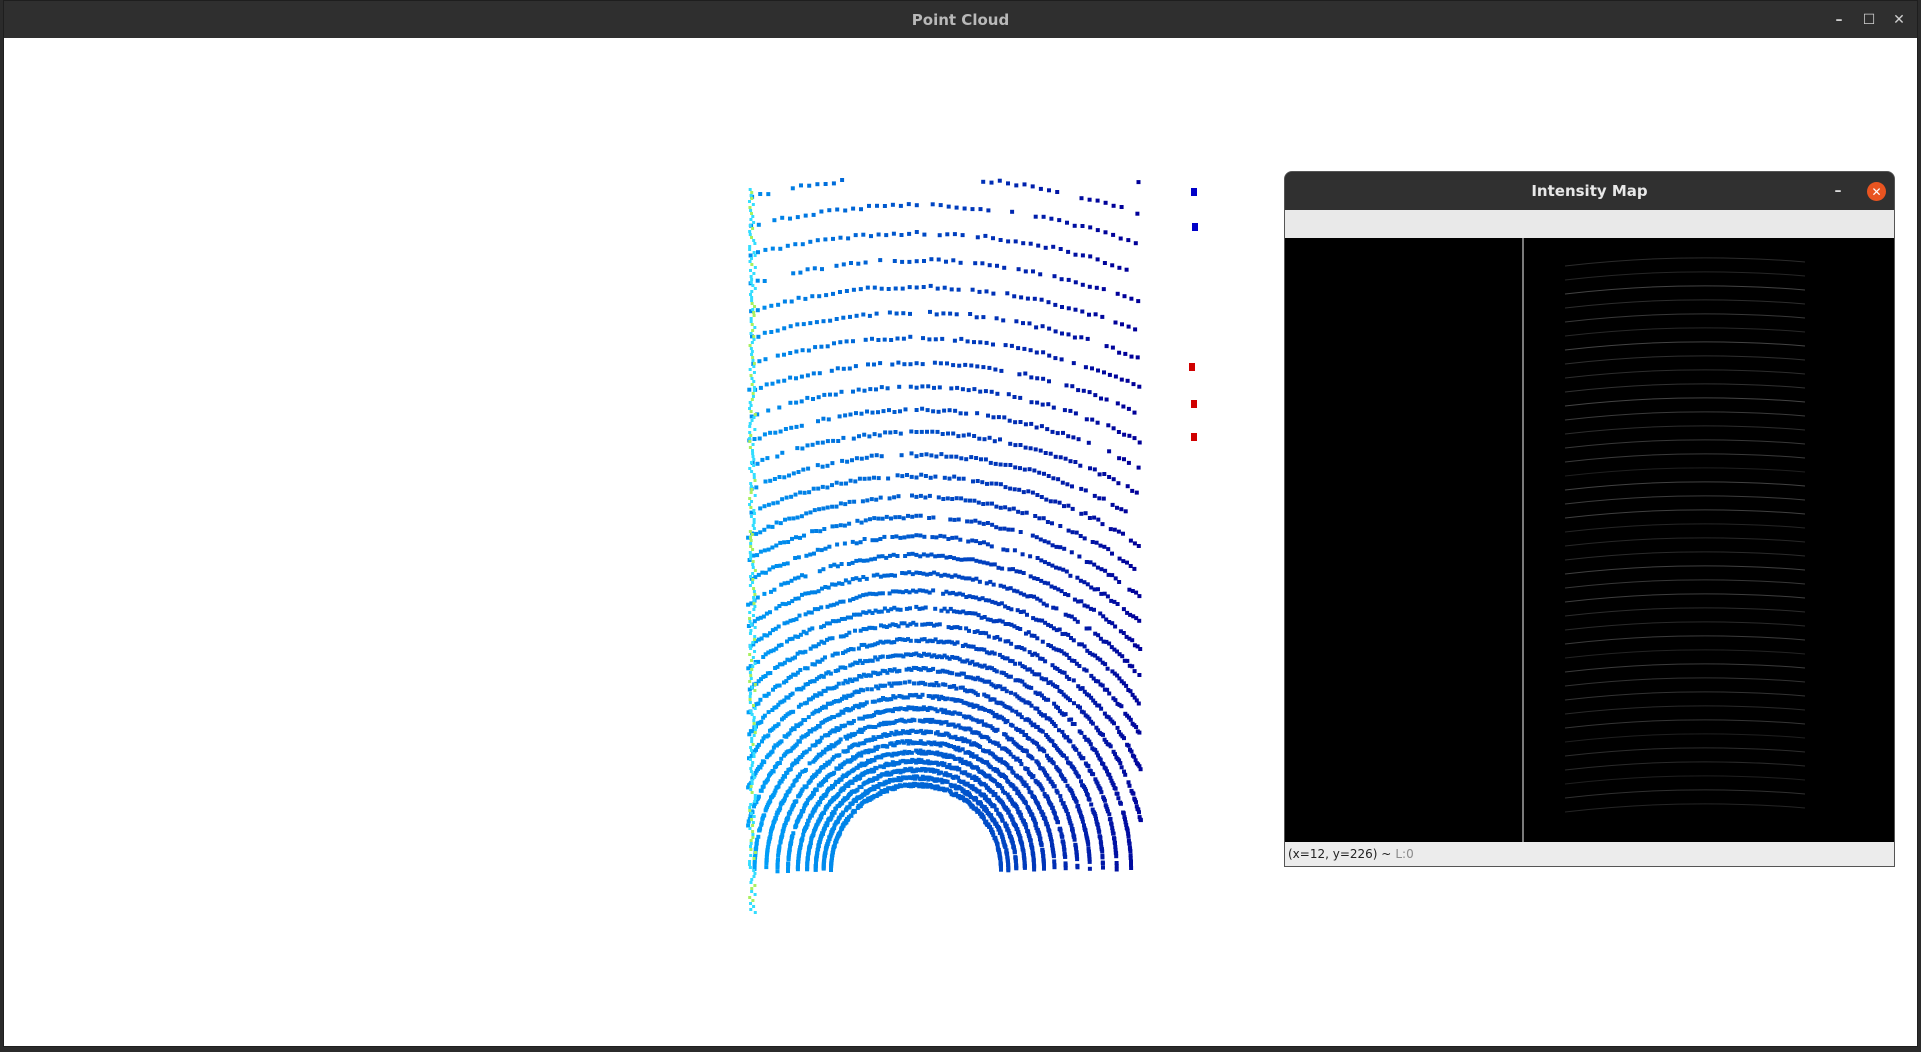  Describe the element at coordinates (1340, 854) in the screenshot. I see `status-coords: (x=12, y=226) ~` at that location.